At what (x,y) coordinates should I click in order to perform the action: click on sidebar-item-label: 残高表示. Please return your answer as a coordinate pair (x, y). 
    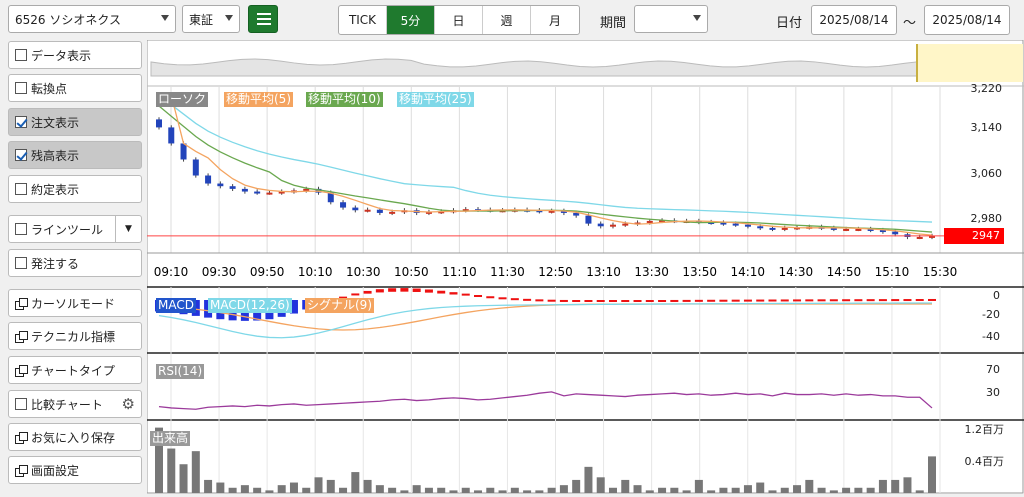
    Looking at the image, I should click on (55, 155).